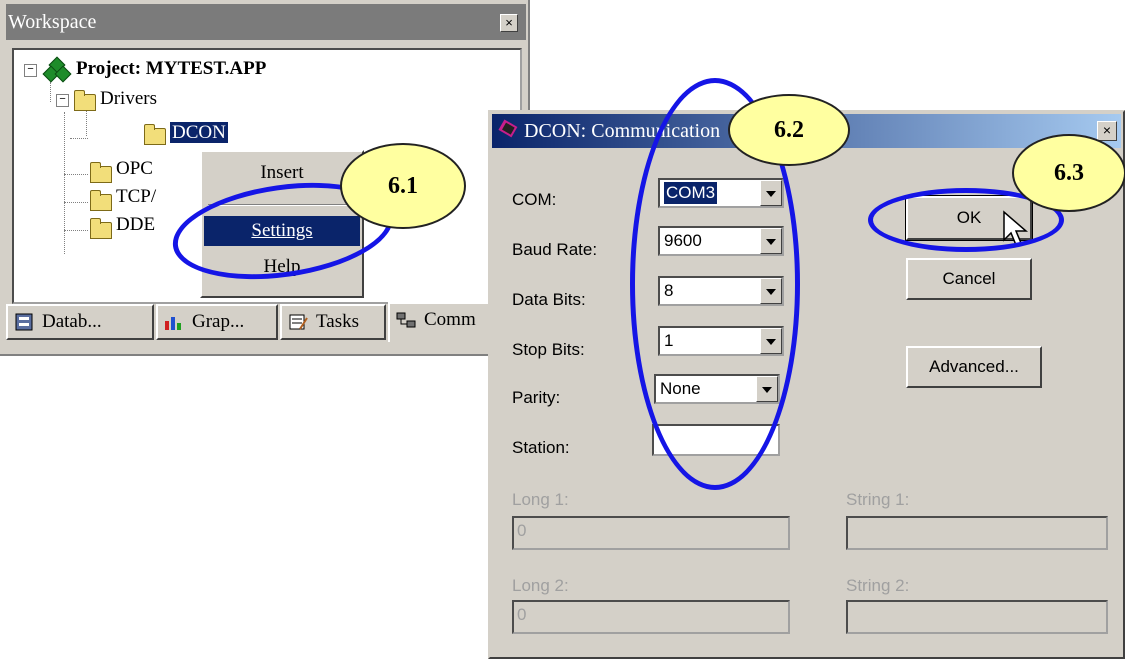 The width and height of the screenshot is (1125, 659). I want to click on long1-label: Long 1:, so click(540, 499).